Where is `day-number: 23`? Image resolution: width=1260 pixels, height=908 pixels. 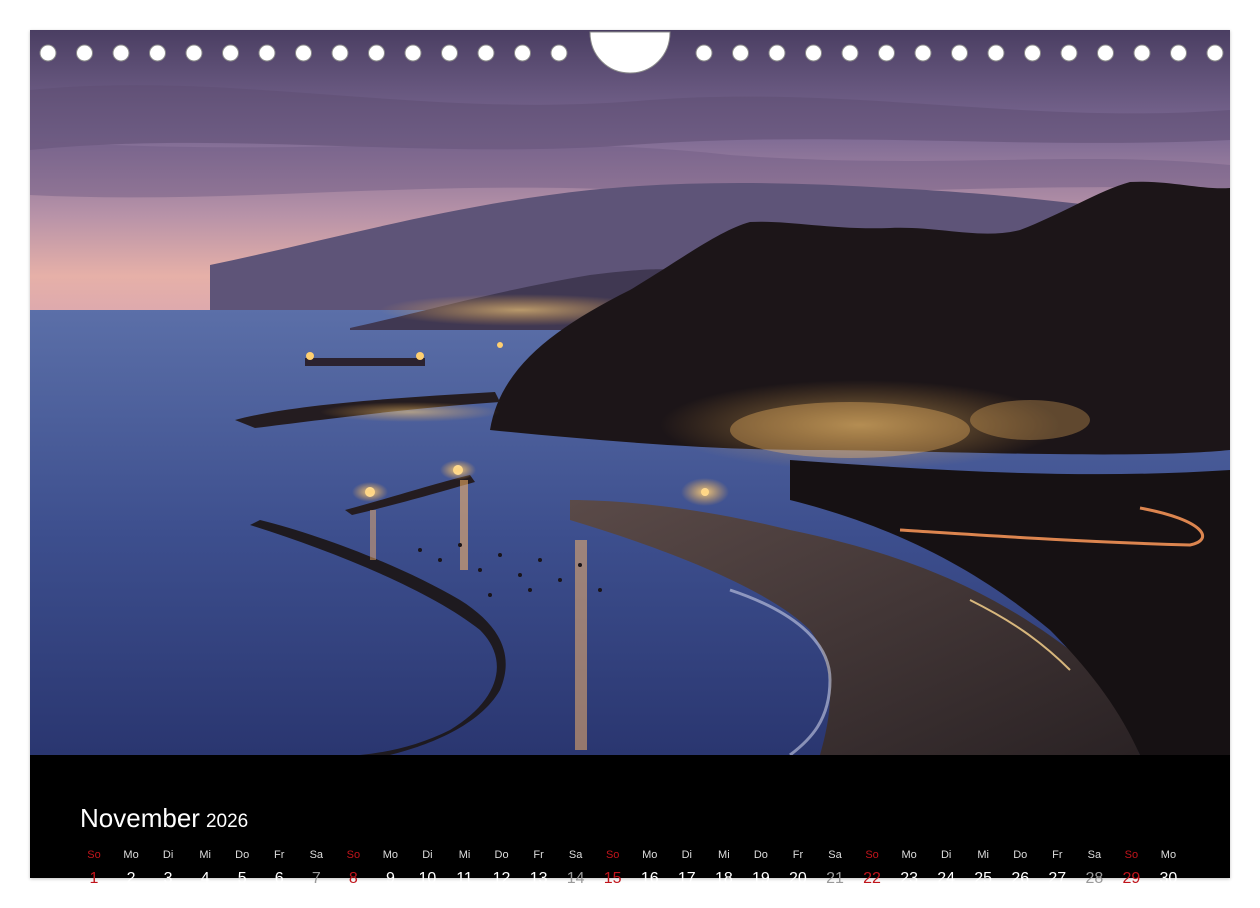
day-number: 23 is located at coordinates (909, 878).